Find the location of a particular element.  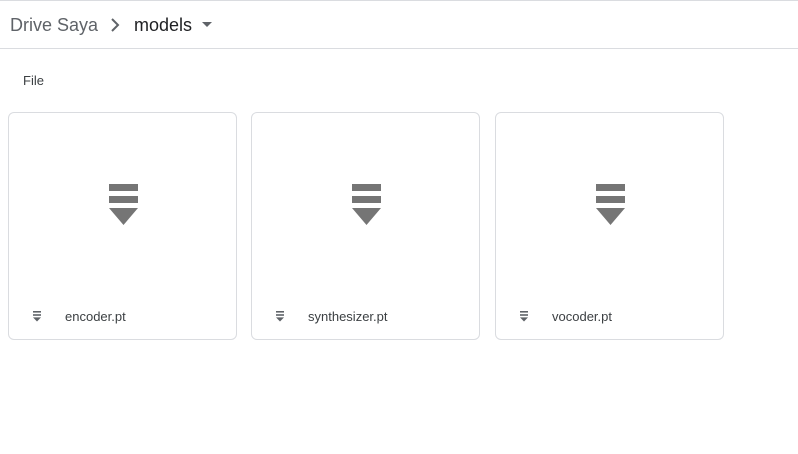

breadcrumb-root: Drive Saya is located at coordinates (54, 25).